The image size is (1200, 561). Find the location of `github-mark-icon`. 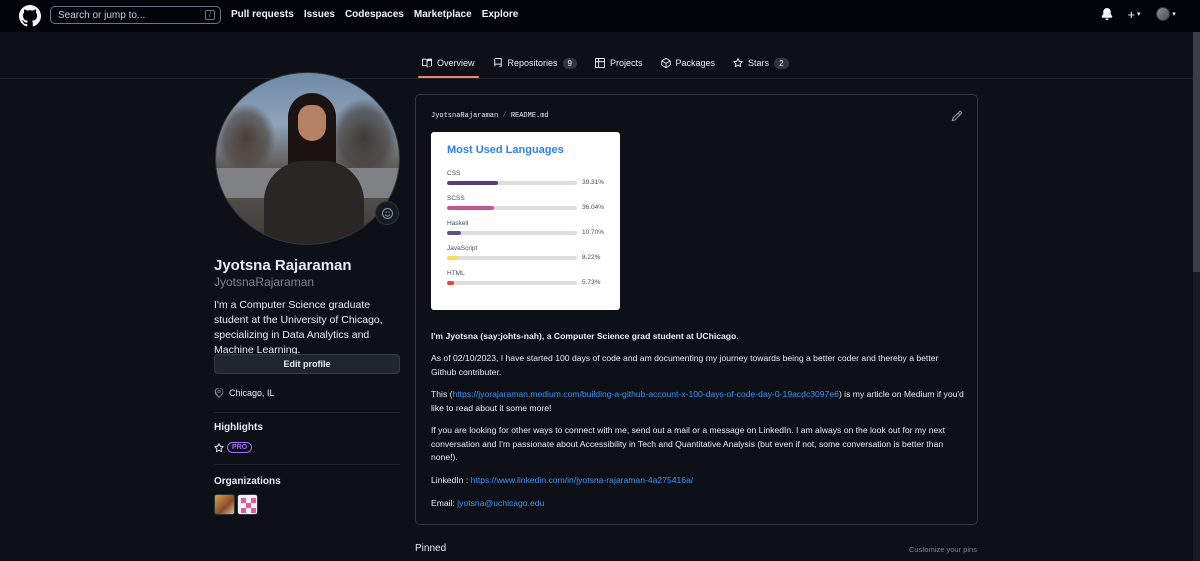

github-mark-icon is located at coordinates (30, 16).